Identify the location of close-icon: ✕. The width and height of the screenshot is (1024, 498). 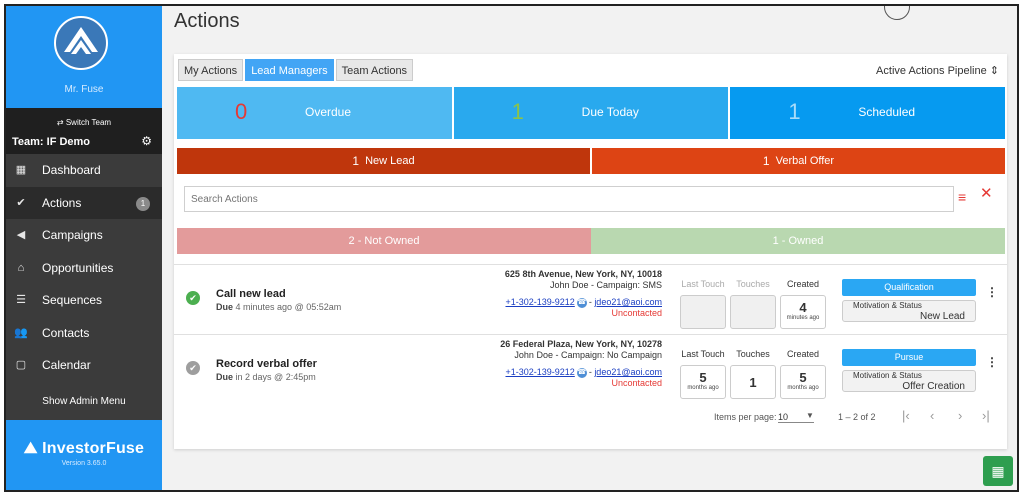
(986, 193).